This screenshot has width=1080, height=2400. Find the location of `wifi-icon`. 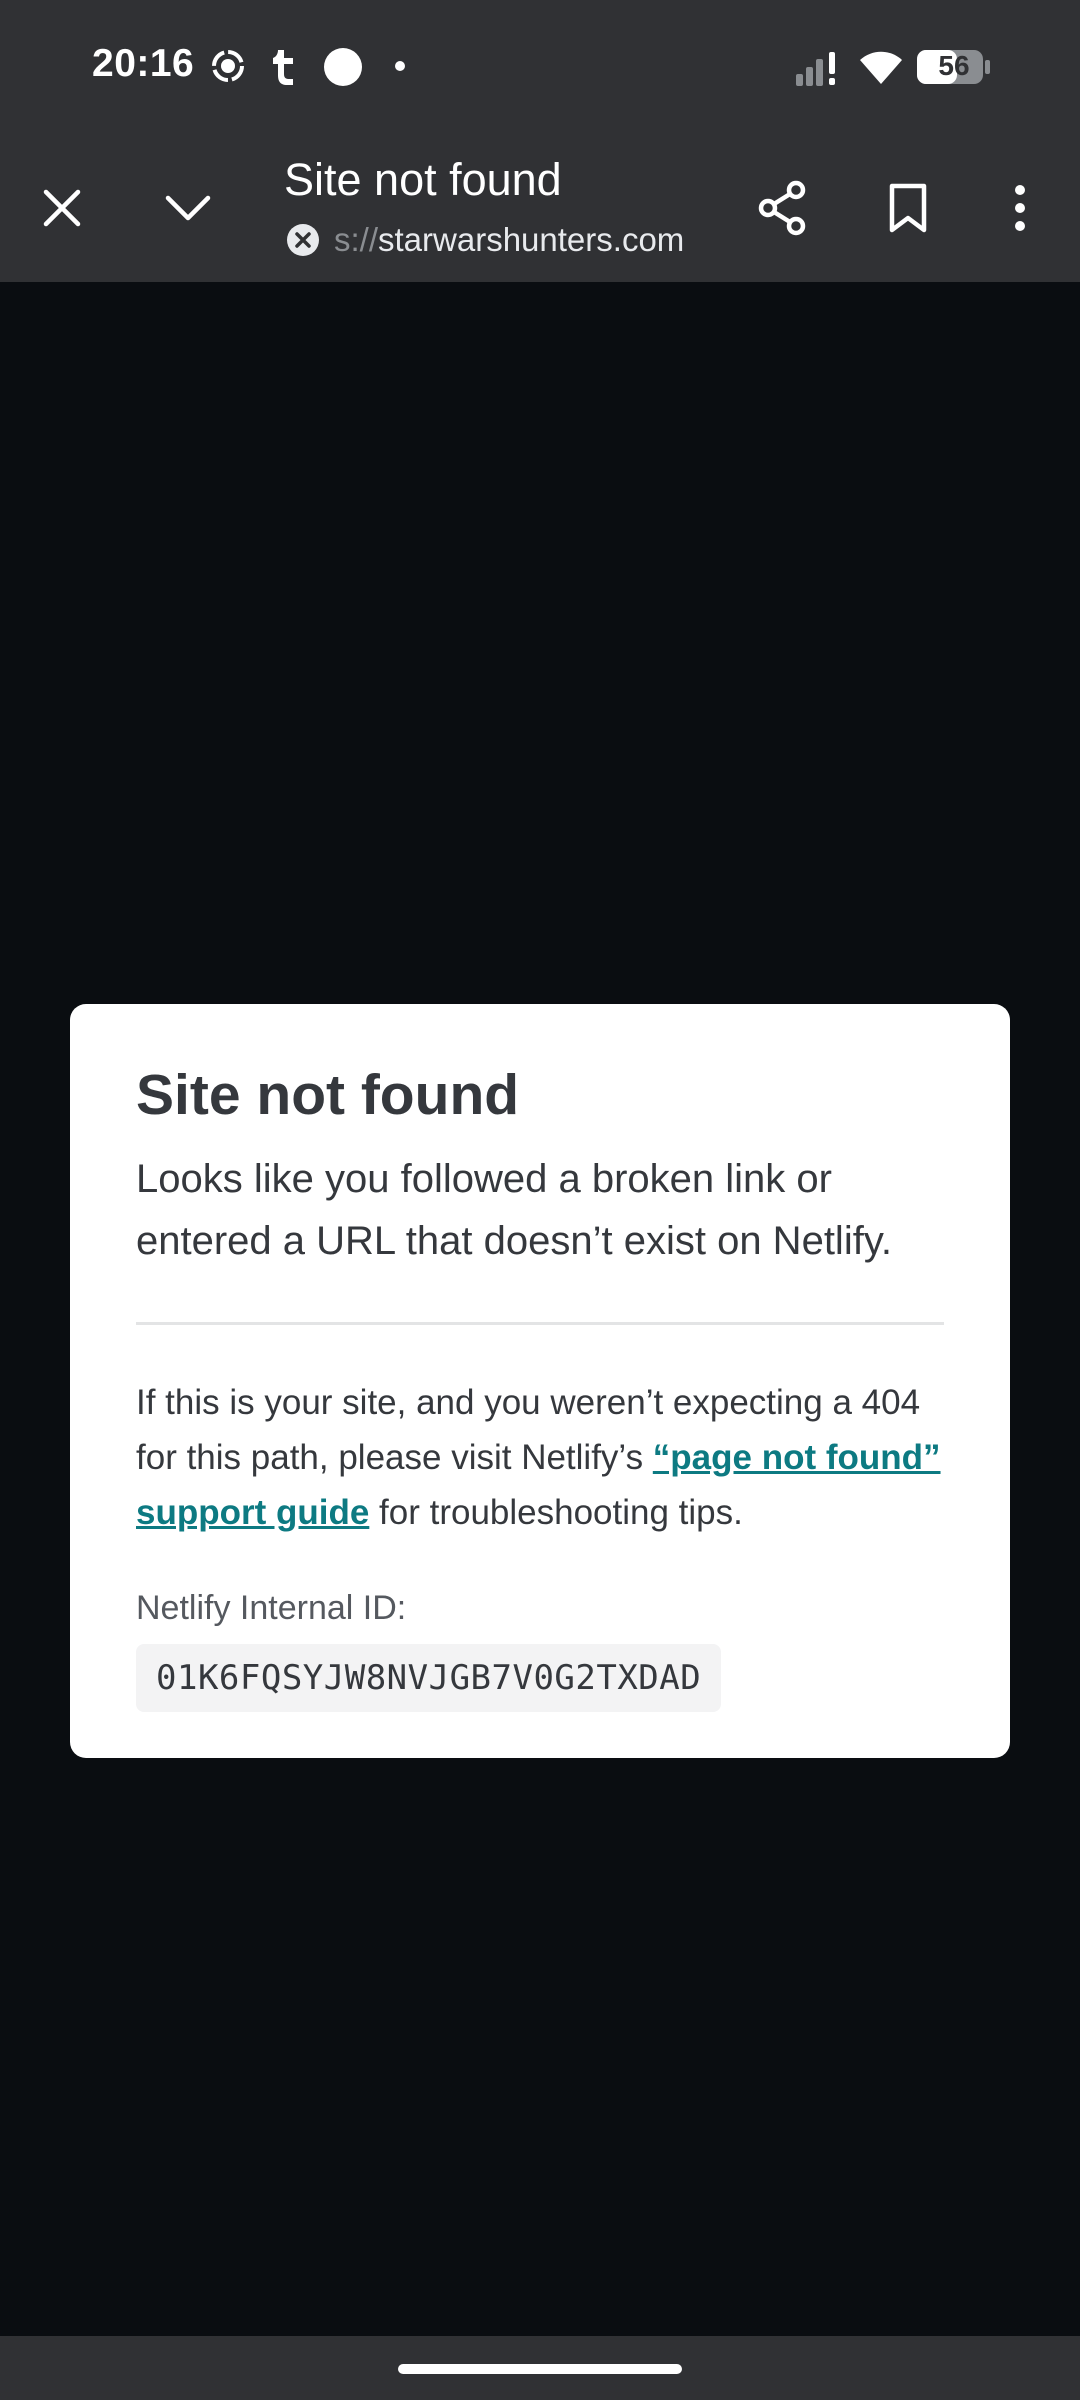

wifi-icon is located at coordinates (881, 68).